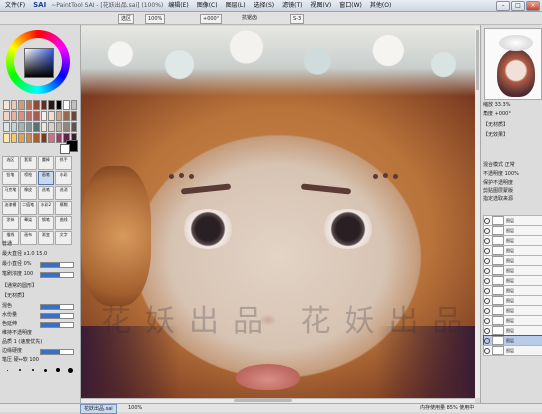 The width and height of the screenshot is (542, 414). What do you see at coordinates (63, 178) in the screenshot?
I see `tool-watercolor: 水彩` at bounding box center [63, 178].